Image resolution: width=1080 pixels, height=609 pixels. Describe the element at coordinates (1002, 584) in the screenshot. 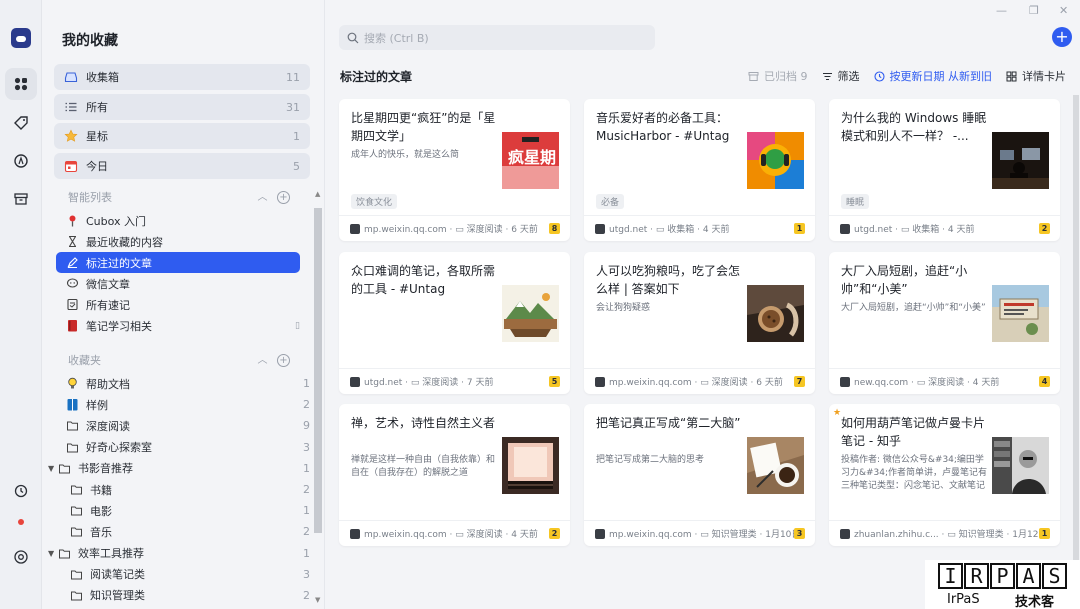

I see `watermark-logo: I R P A S IrPaS 技术客` at that location.